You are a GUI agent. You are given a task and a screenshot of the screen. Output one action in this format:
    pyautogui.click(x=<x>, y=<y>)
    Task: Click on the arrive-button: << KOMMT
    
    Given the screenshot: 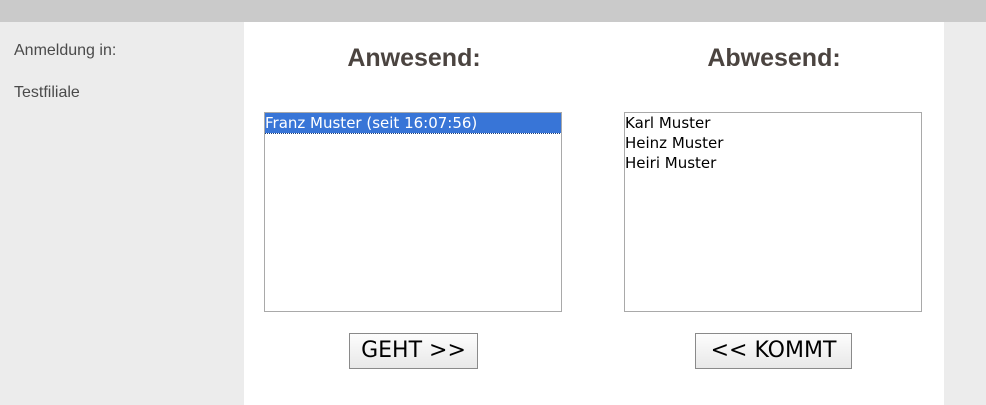 What is the action you would take?
    pyautogui.click(x=773, y=351)
    